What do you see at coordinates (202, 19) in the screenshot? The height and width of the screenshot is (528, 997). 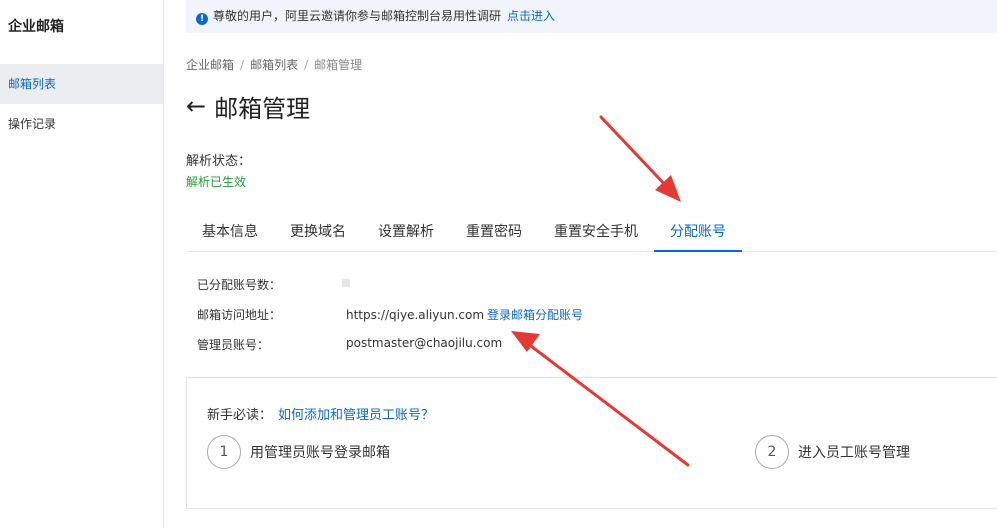 I see `info-icon: !` at bounding box center [202, 19].